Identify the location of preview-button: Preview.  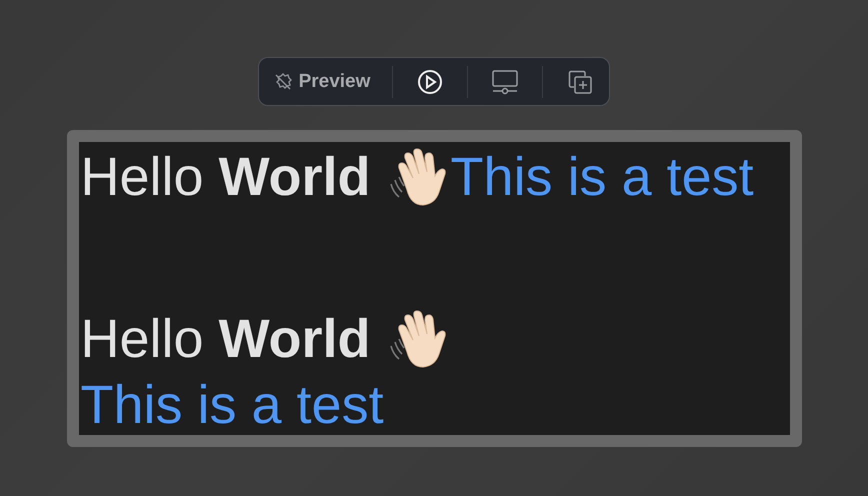
(321, 81).